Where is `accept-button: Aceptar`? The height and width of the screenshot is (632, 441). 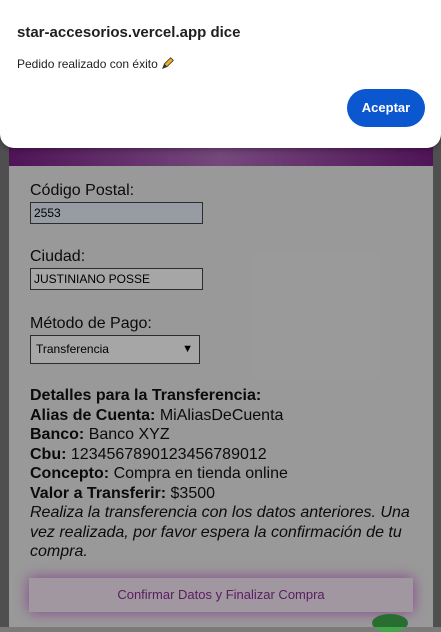 accept-button: Aceptar is located at coordinates (386, 108).